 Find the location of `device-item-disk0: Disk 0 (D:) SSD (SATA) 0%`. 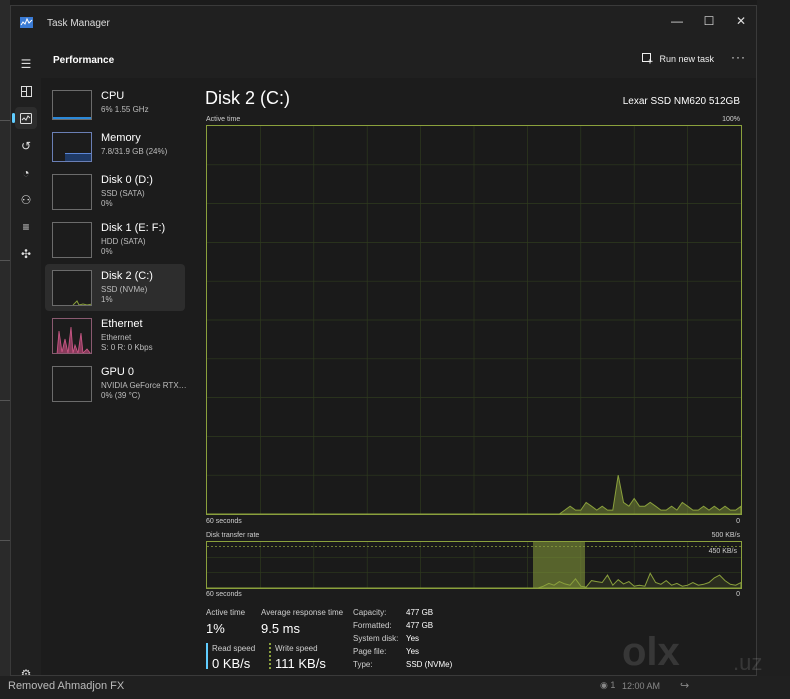

device-item-disk0: Disk 0 (D:) SSD (SATA) 0% is located at coordinates (115, 191).